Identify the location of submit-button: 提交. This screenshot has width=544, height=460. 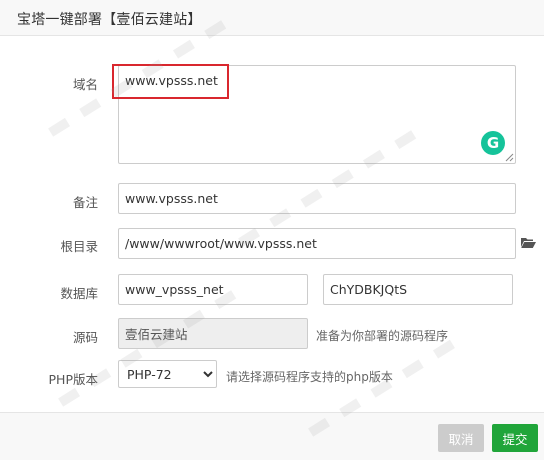
(515, 438).